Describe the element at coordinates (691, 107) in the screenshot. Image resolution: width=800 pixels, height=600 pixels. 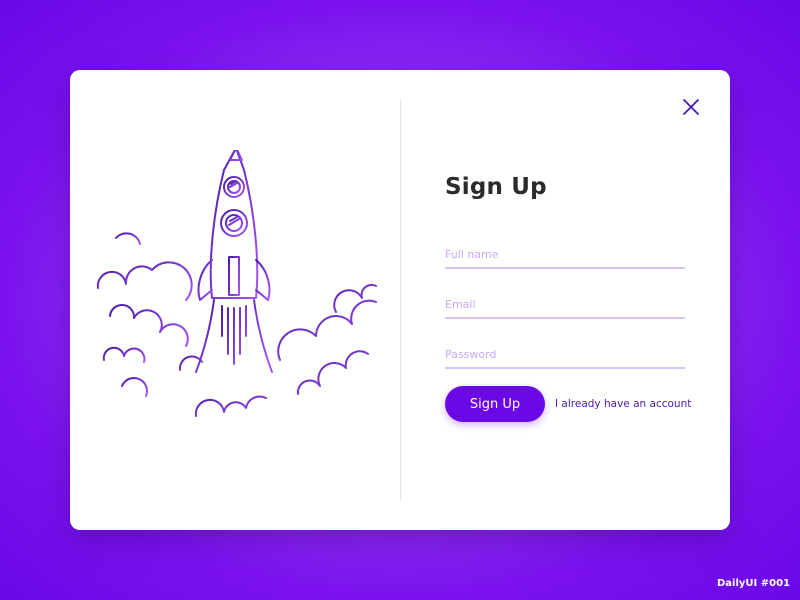
I see `close-icon` at that location.